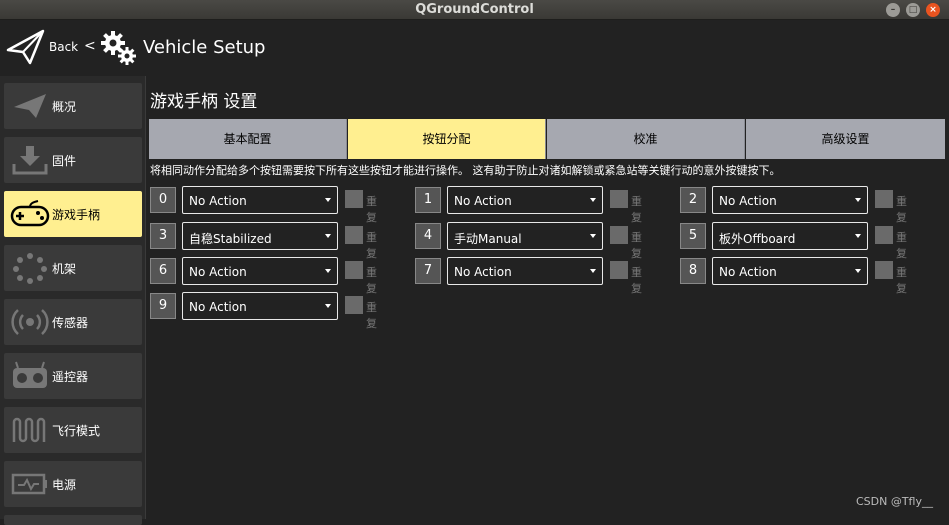 The height and width of the screenshot is (525, 949). Describe the element at coordinates (525, 236) in the screenshot. I see `action-dropdown: 手动Manual` at that location.